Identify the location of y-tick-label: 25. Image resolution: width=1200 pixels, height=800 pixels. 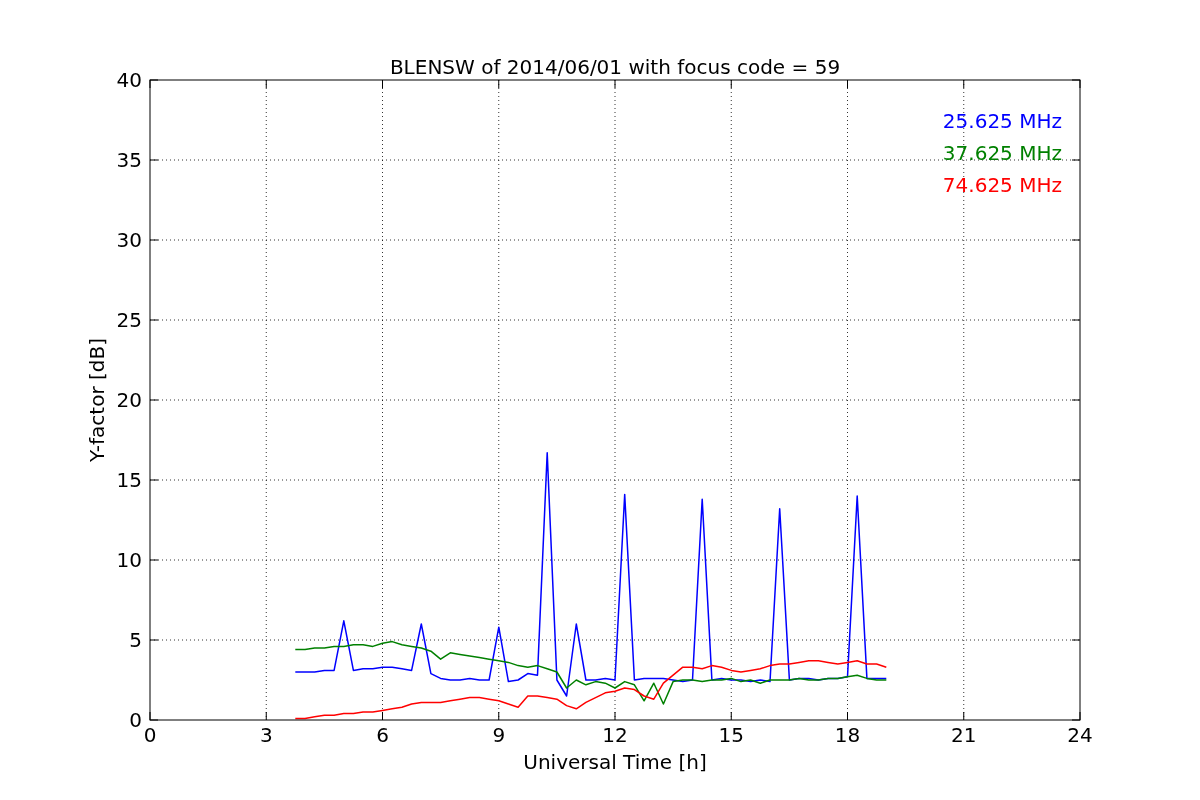
(129, 320).